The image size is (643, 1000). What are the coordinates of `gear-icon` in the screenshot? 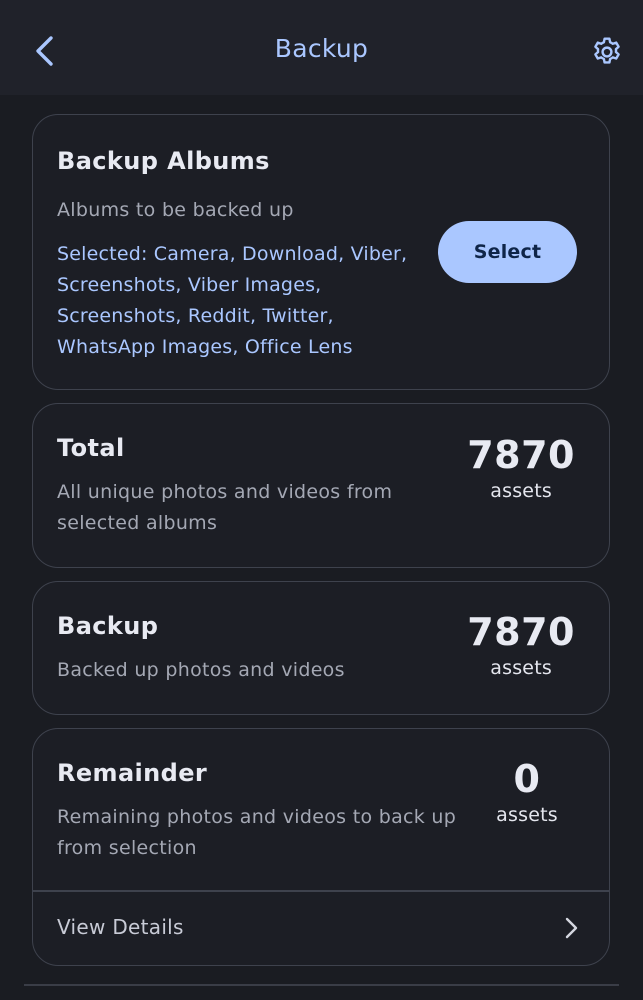 It's located at (607, 50).